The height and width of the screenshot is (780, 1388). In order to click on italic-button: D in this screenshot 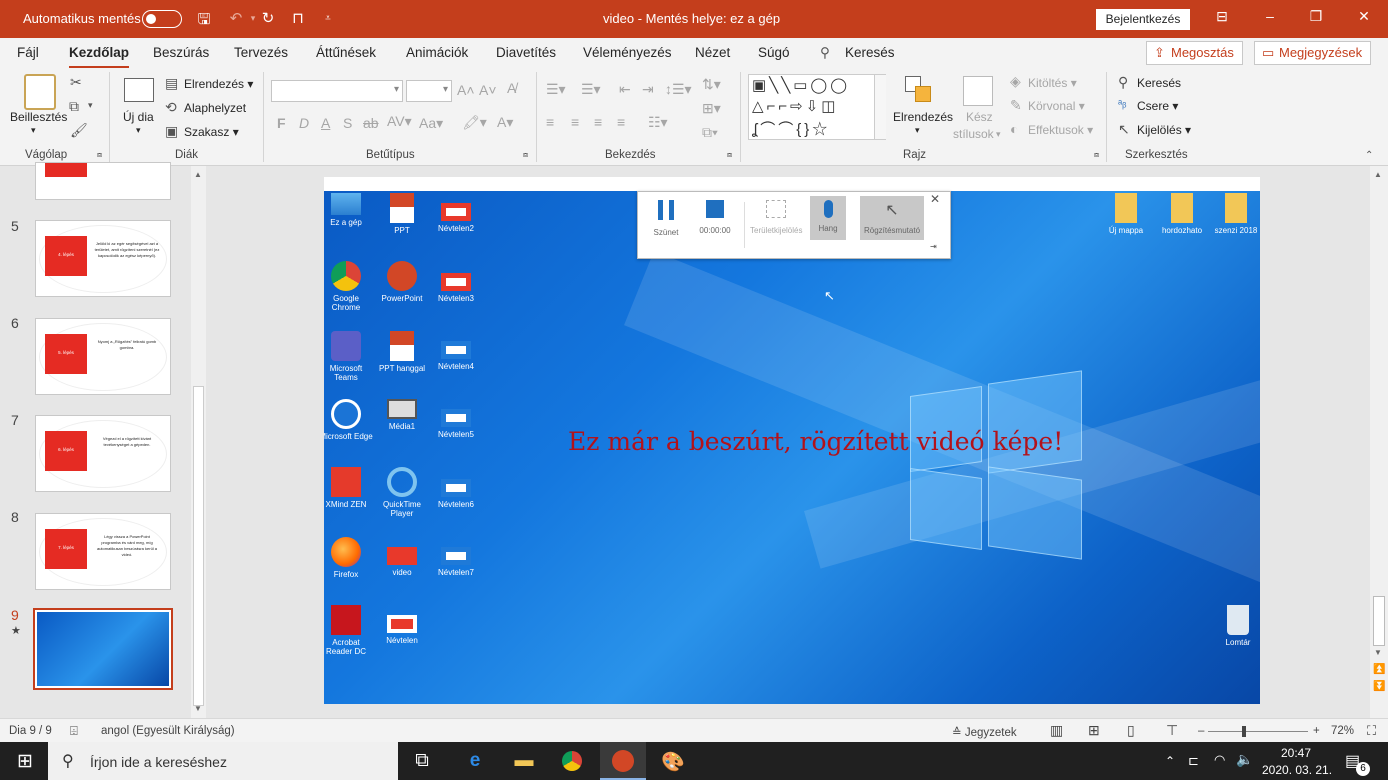, I will do `click(304, 123)`.